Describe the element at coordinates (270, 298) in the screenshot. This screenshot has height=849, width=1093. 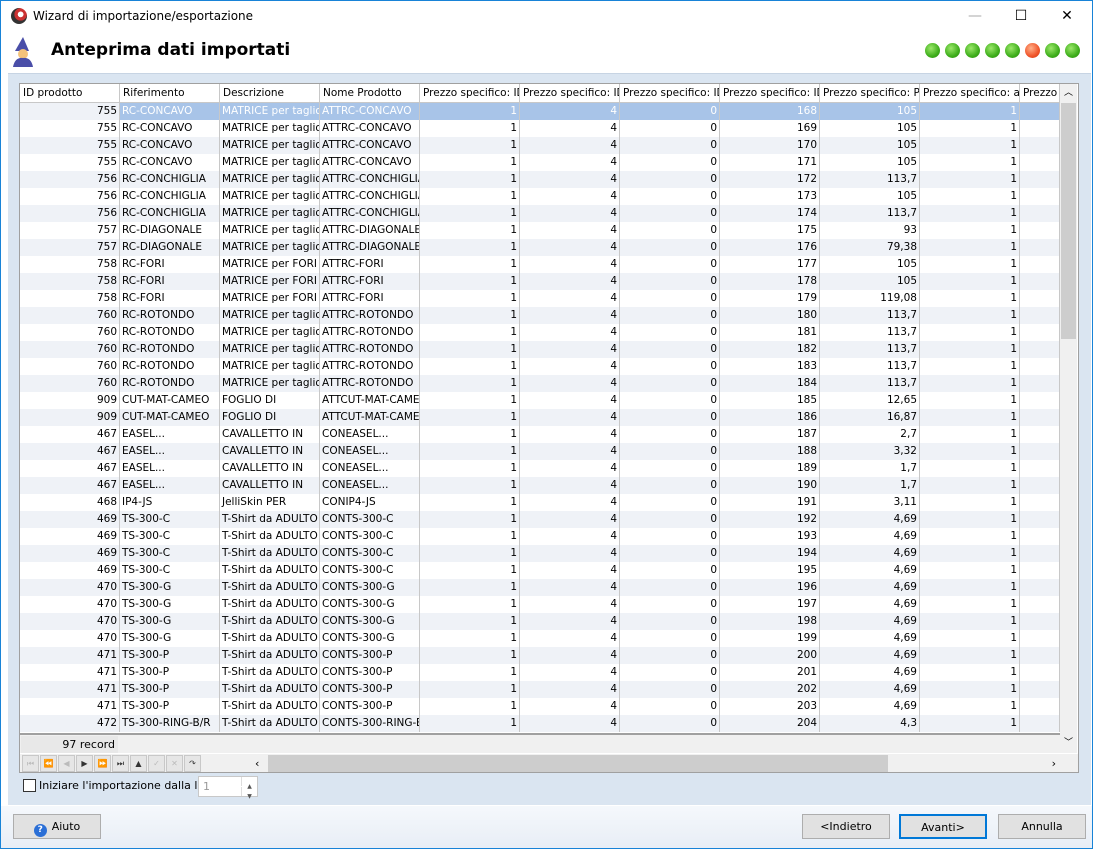
I see `table-cell: MATRICE per FORI` at that location.